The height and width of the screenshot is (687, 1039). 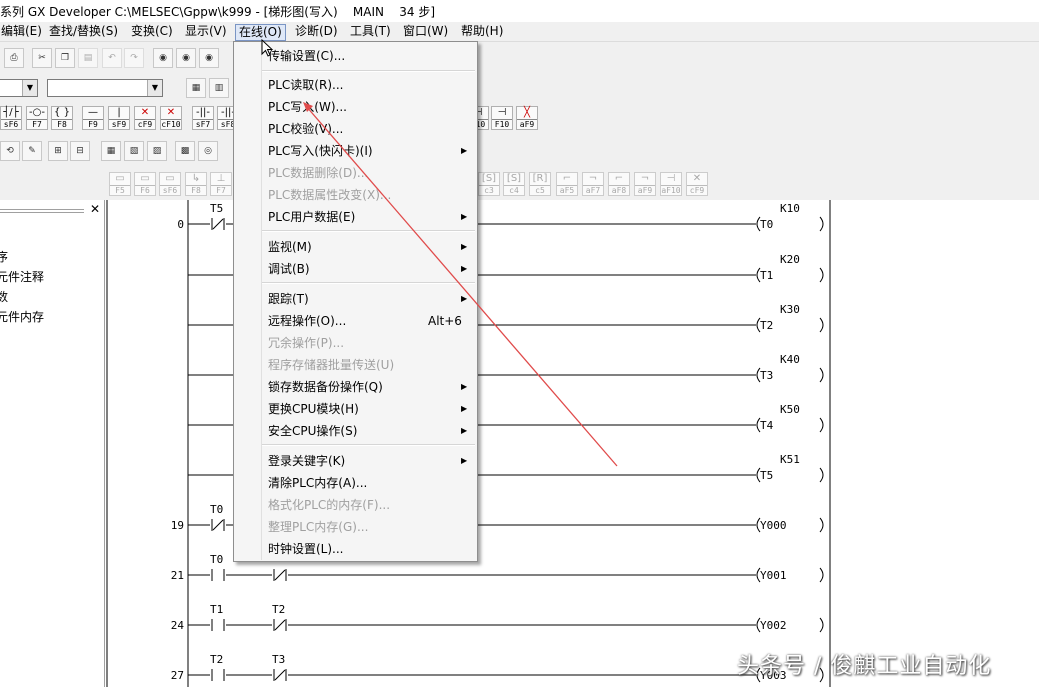 What do you see at coordinates (567, 184) in the screenshot?
I see `fkey-af5: ⌐ aF5` at bounding box center [567, 184].